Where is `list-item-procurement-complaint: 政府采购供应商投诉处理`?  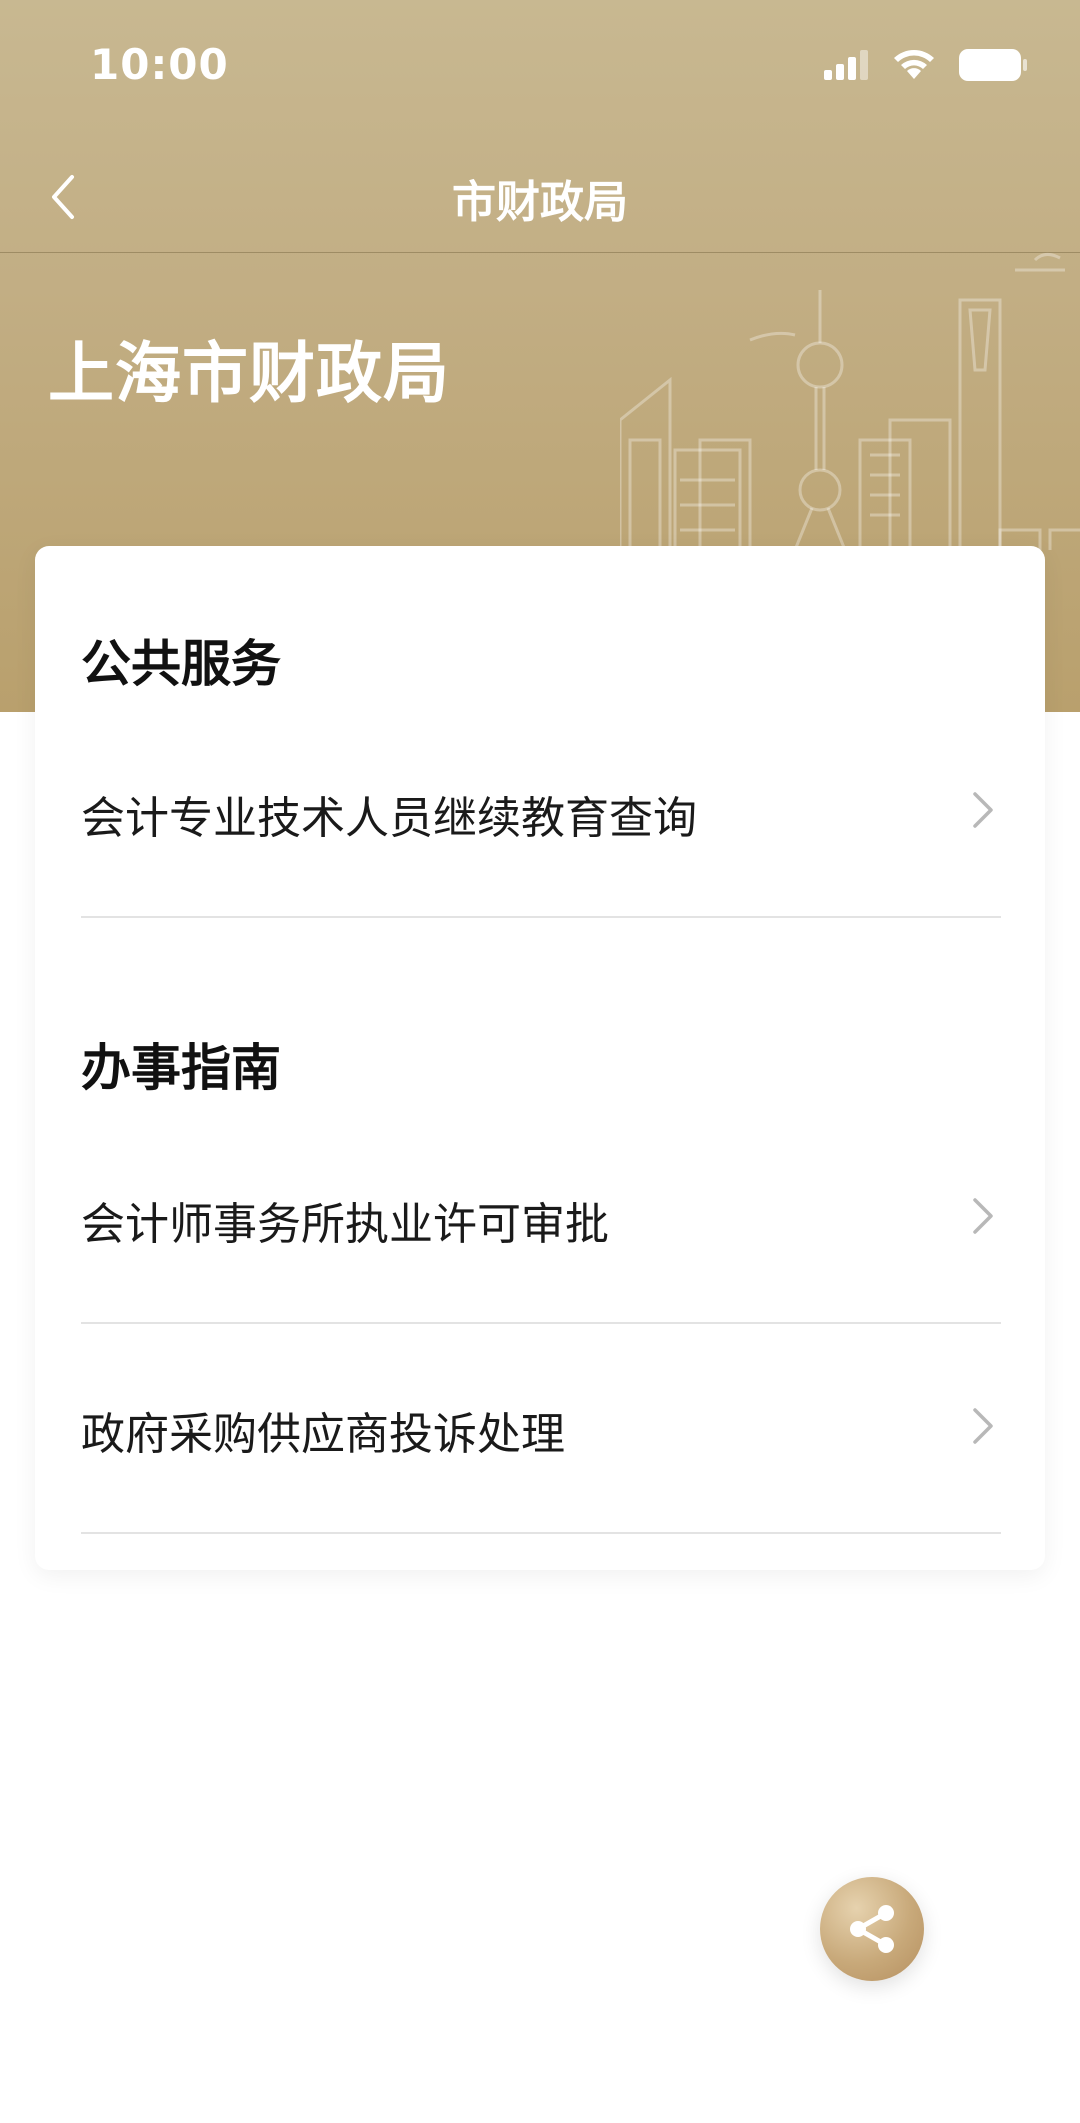 list-item-procurement-complaint: 政府采购供应商投诉处理 is located at coordinates (541, 1427).